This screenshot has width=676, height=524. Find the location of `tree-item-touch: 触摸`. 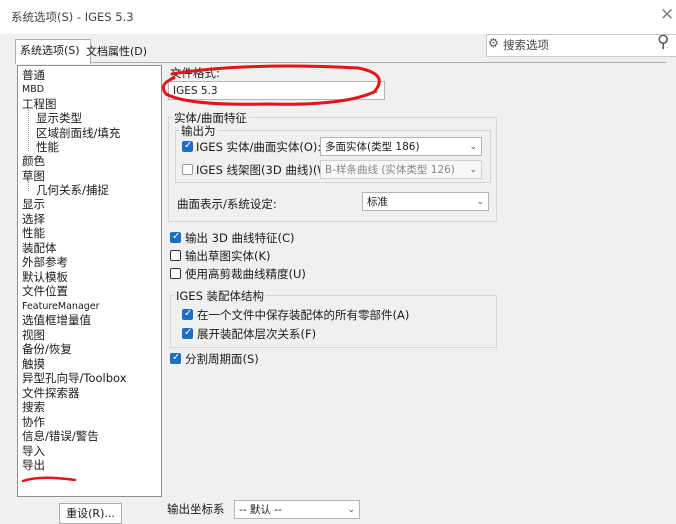

tree-item-touch: 触摸 is located at coordinates (33, 364).